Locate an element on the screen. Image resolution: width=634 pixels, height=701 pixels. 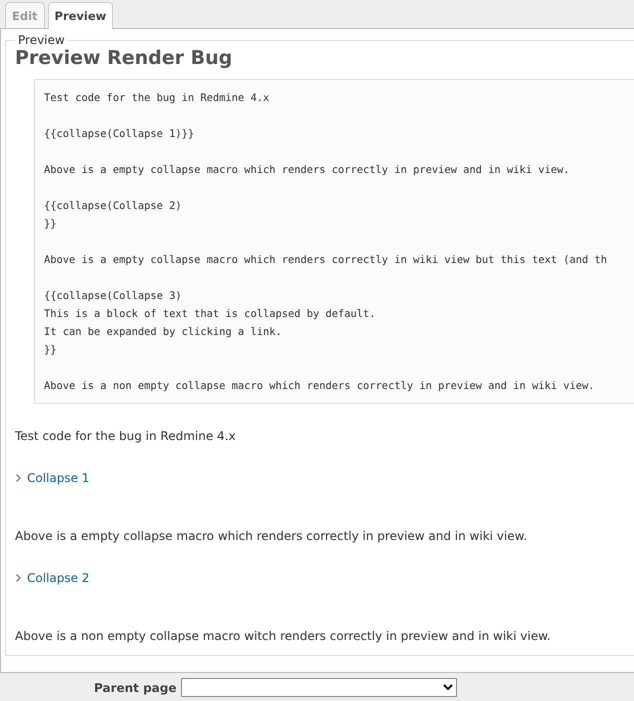
code-line: {{collapse(Collapse 2) is located at coordinates (113, 206).